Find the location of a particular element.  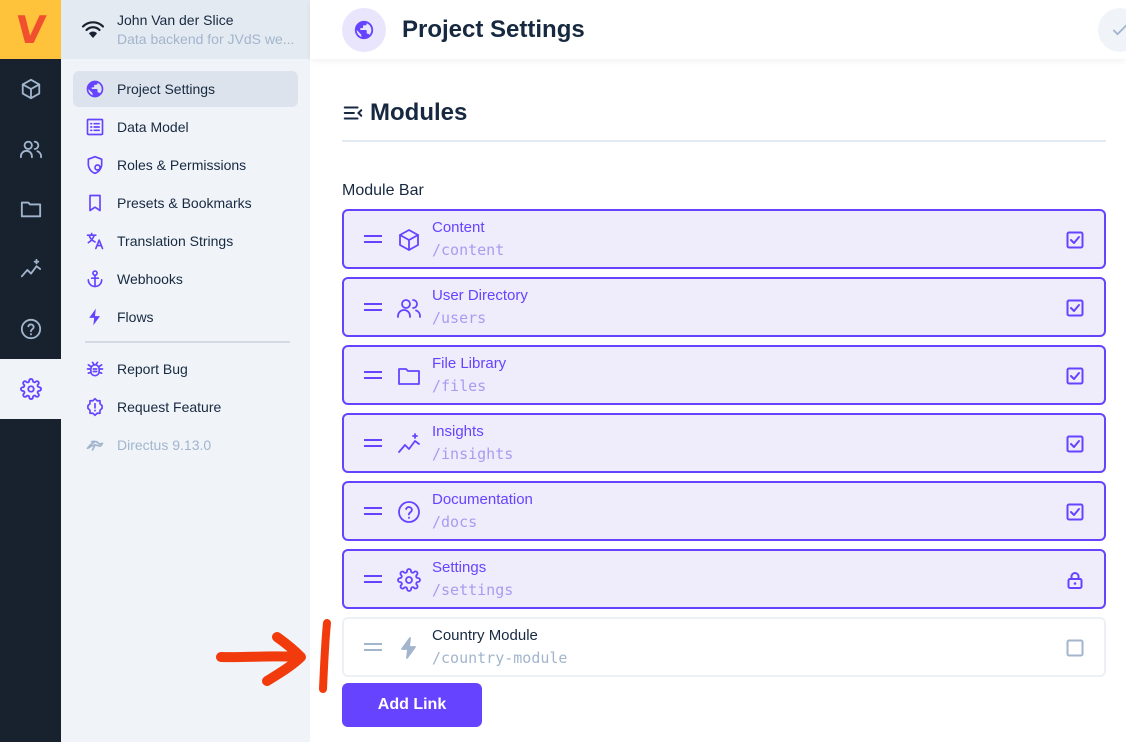

nav-item-flows: Flows is located at coordinates (185, 317).